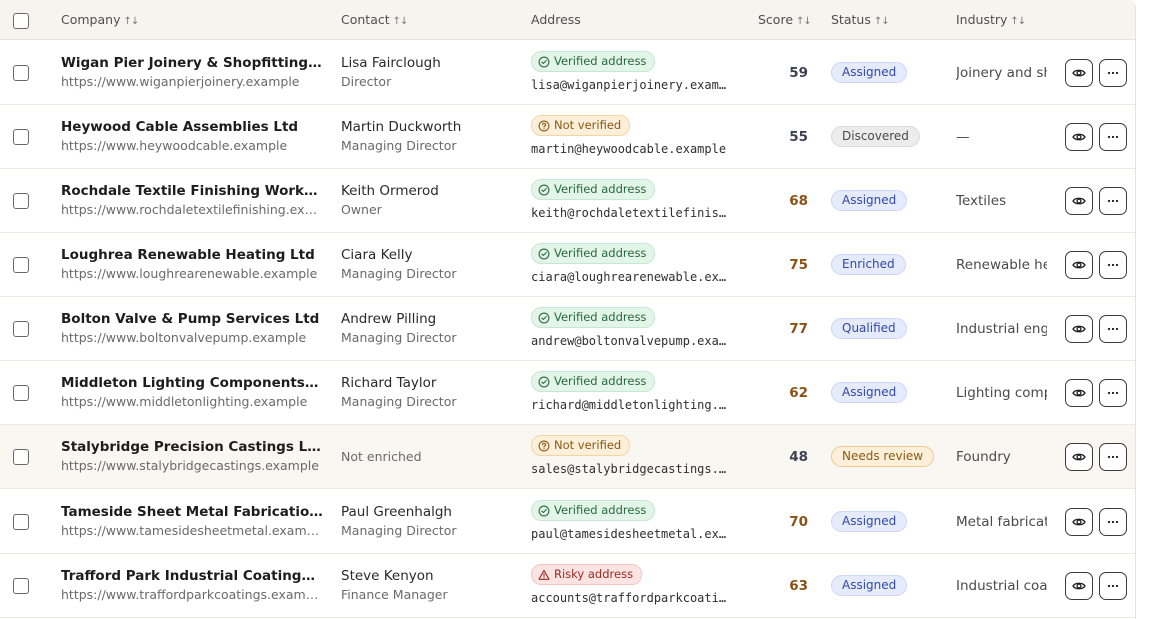 The image size is (1164, 619). What do you see at coordinates (390, 191) in the screenshot?
I see `contact-name: Keith Ormerod` at bounding box center [390, 191].